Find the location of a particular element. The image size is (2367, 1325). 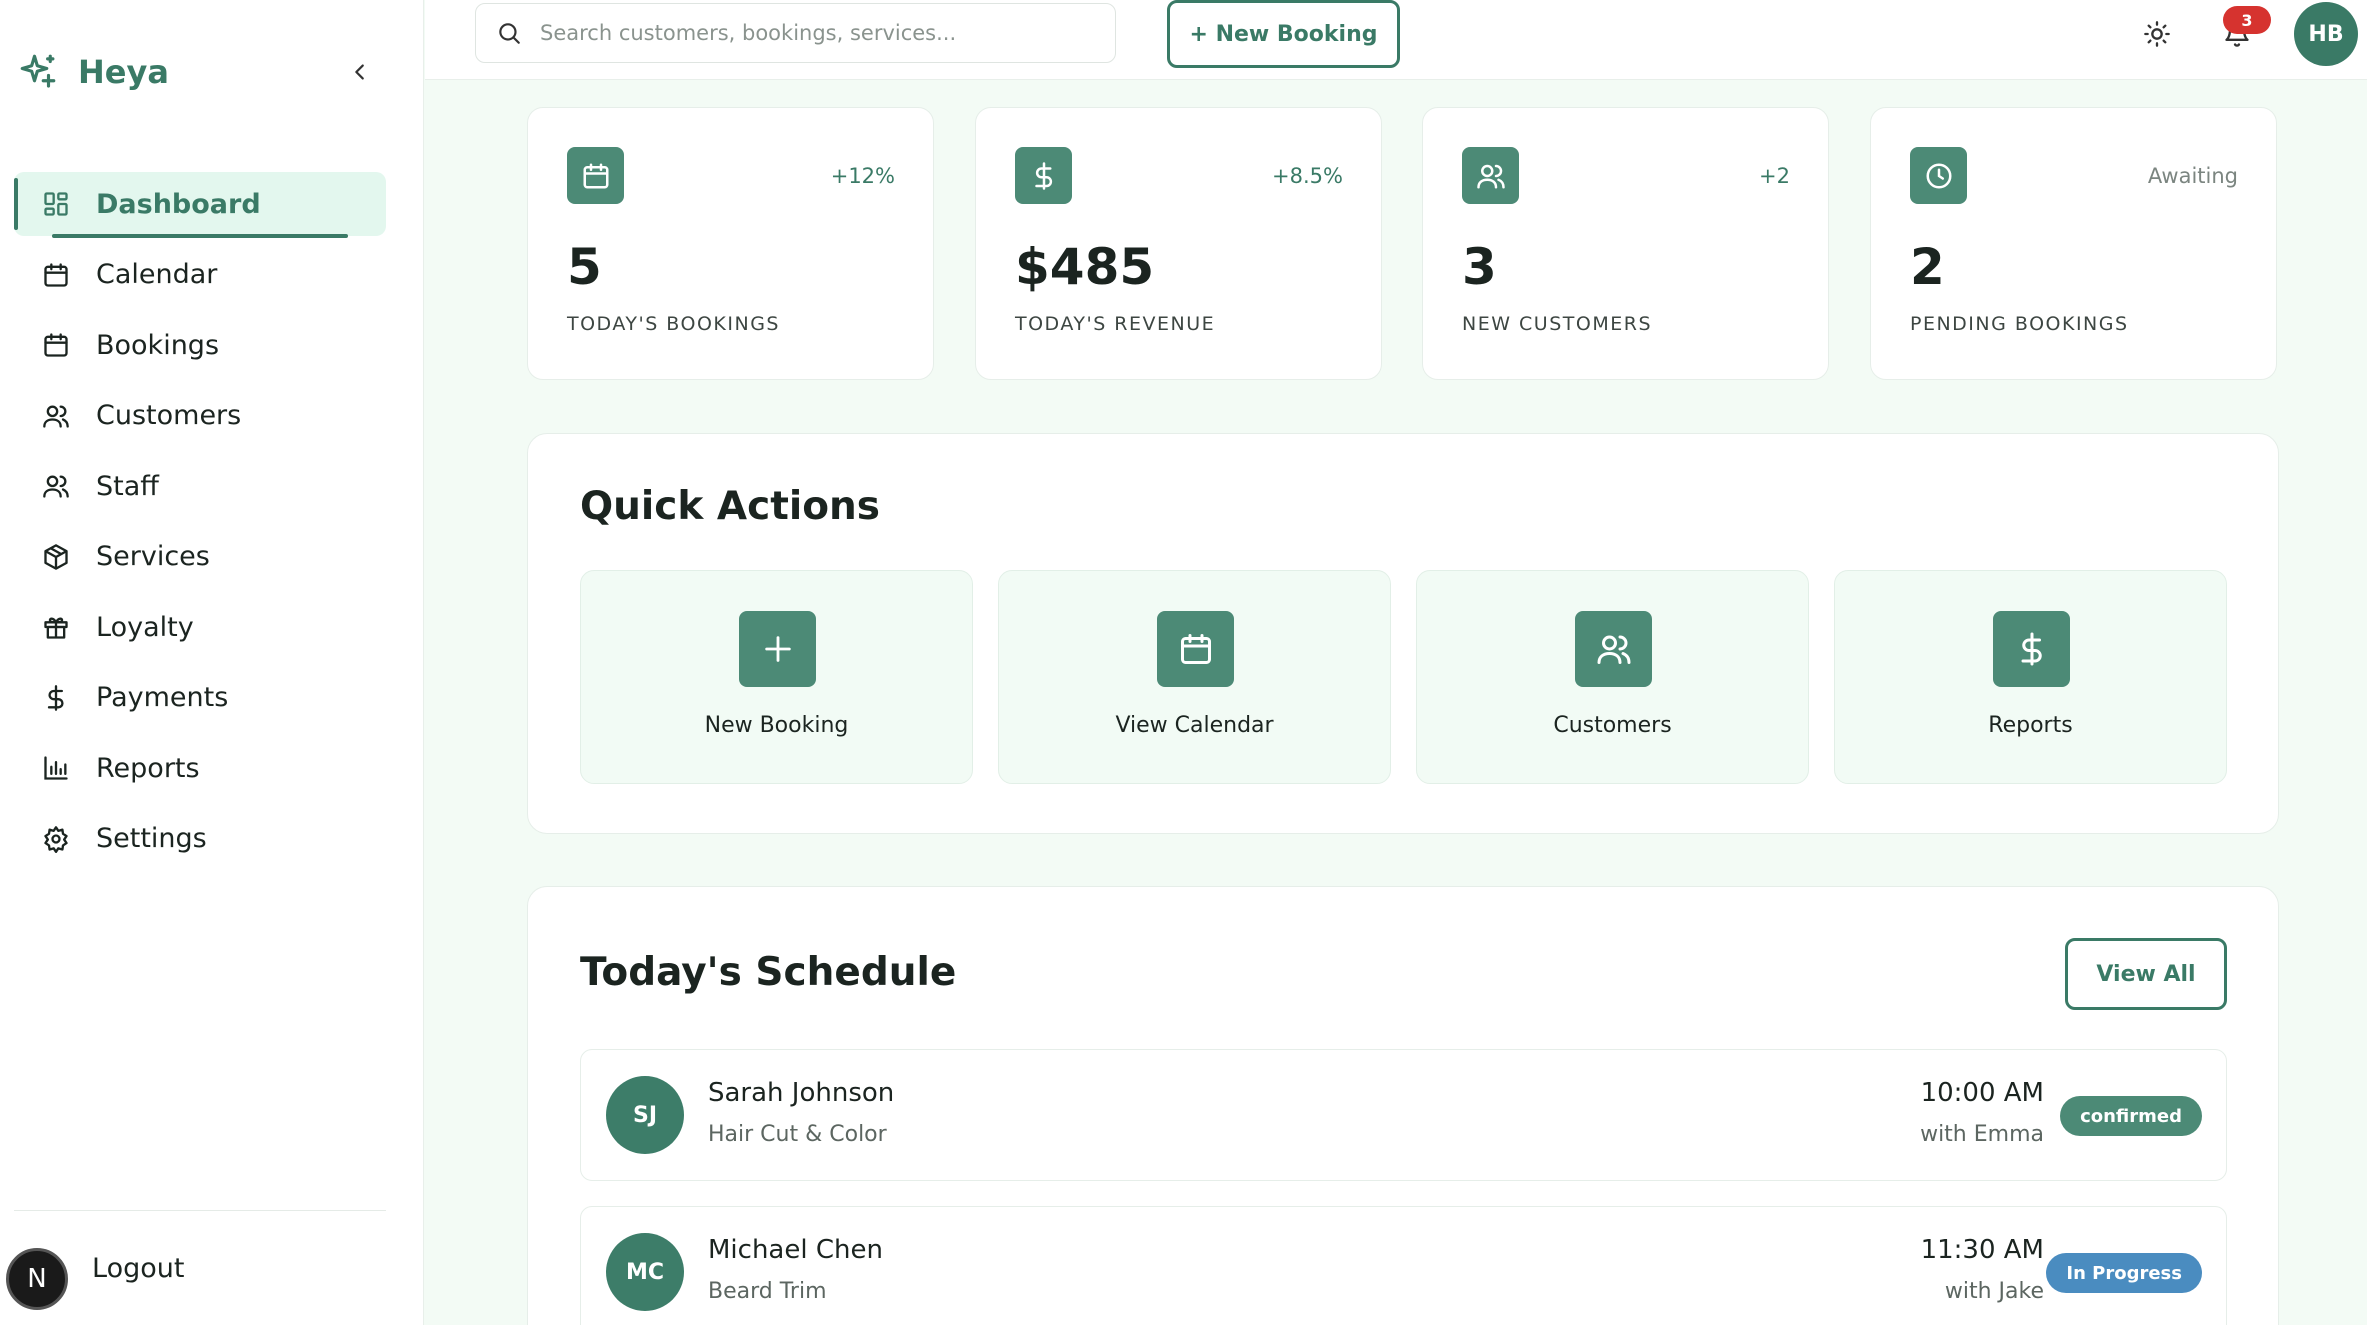

sidebar-item-settings: Settings is located at coordinates (200, 839).